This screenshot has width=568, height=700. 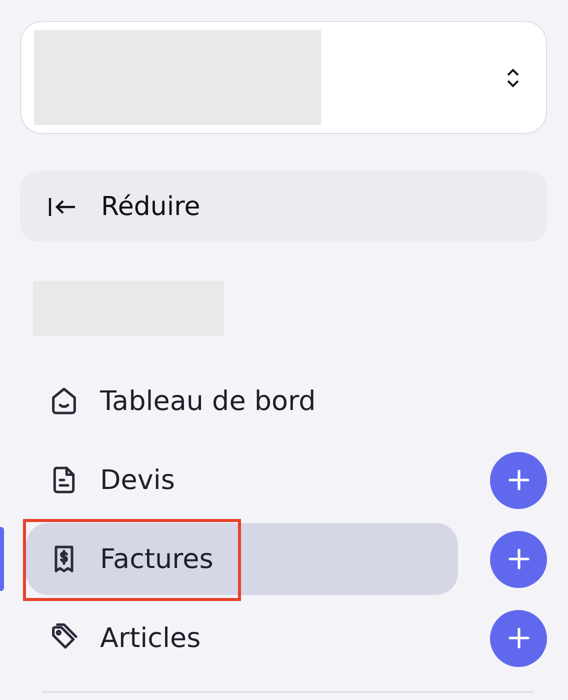 What do you see at coordinates (242, 480) in the screenshot?
I see `nav-item: Devis` at bounding box center [242, 480].